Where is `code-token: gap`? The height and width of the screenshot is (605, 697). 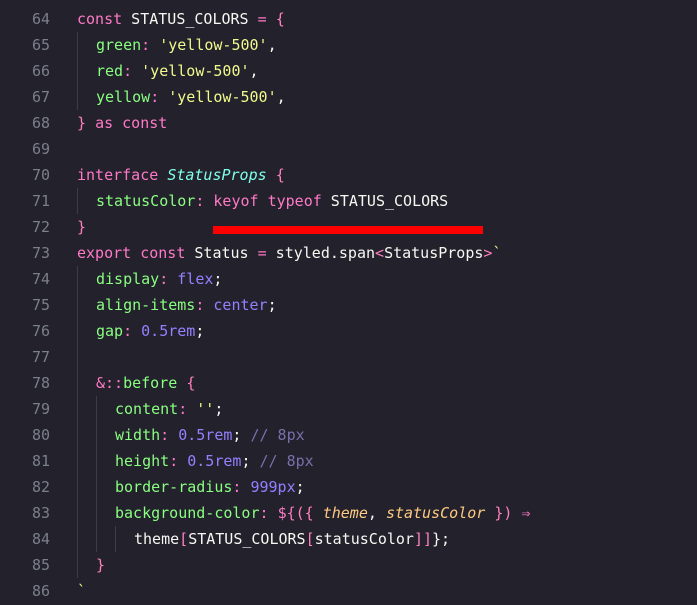
code-token: gap is located at coordinates (110, 331).